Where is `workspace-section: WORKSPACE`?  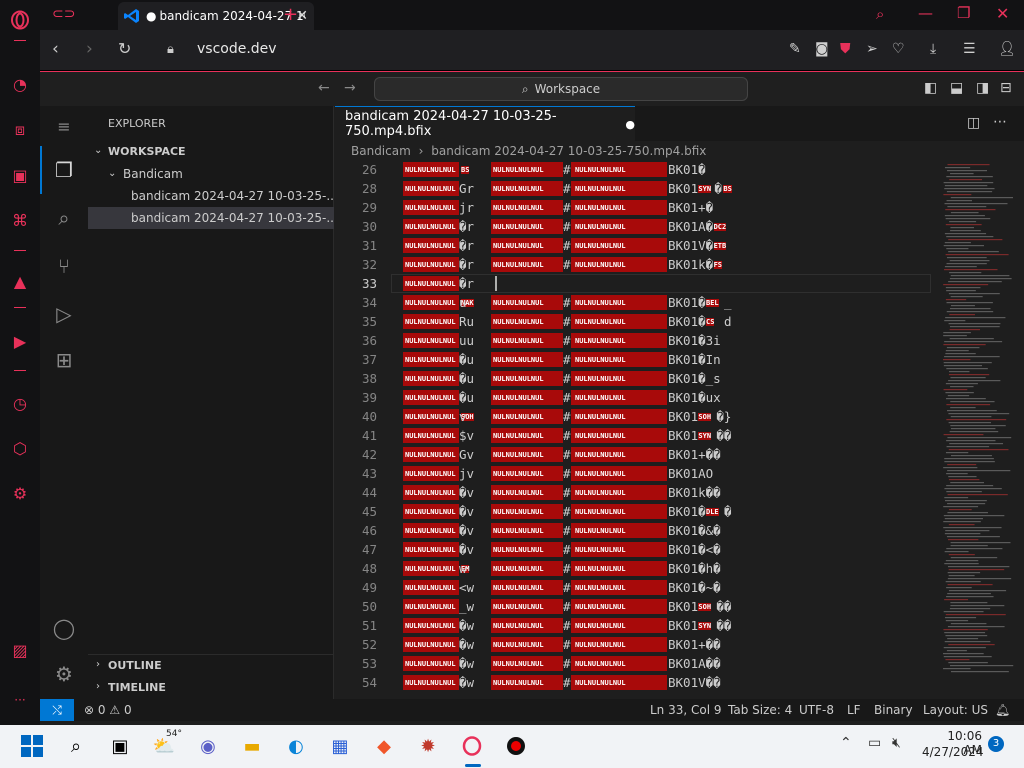 workspace-section: WORKSPACE is located at coordinates (147, 151).